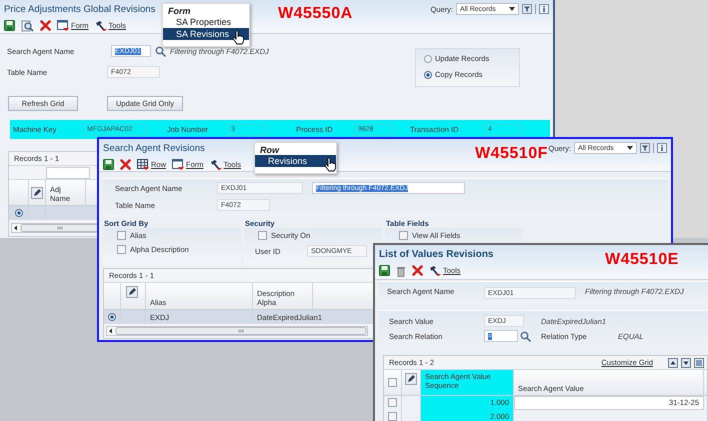 The image size is (708, 421). What do you see at coordinates (154, 148) in the screenshot?
I see `window-title: Search Agent Revisions` at bounding box center [154, 148].